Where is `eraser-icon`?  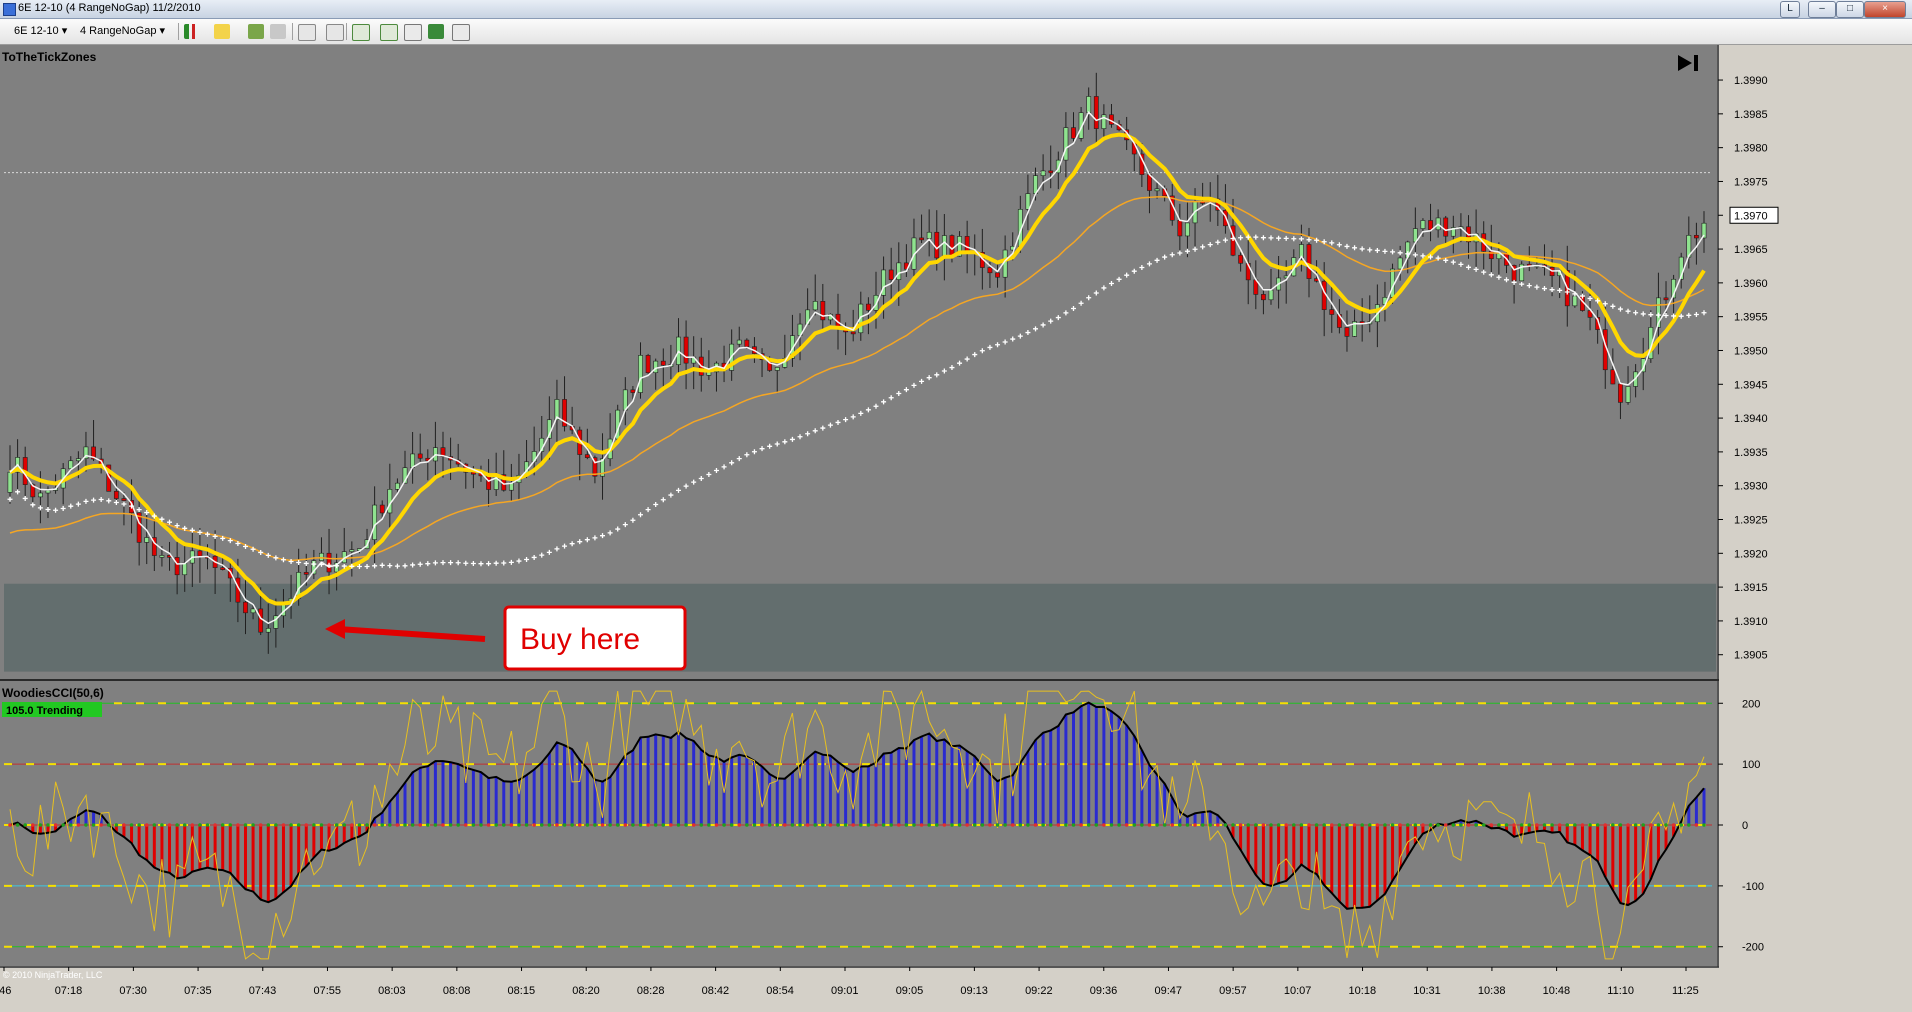 eraser-icon is located at coordinates (278, 31).